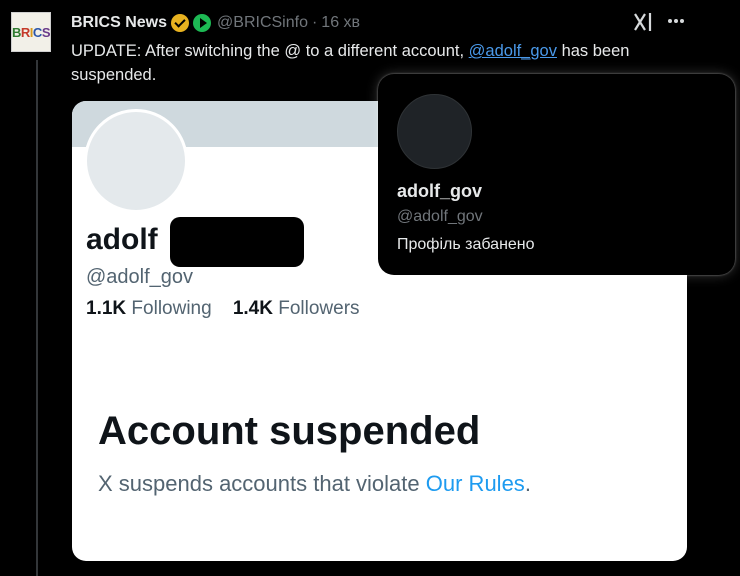  I want to click on author-name: BRICS News, so click(119, 23).